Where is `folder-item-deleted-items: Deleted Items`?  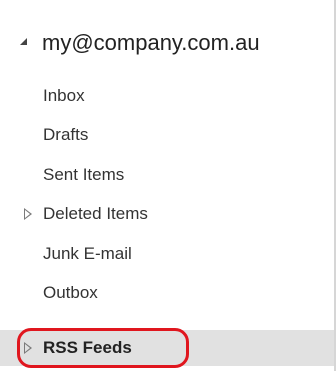
folder-item-deleted-items: Deleted Items is located at coordinates (167, 214).